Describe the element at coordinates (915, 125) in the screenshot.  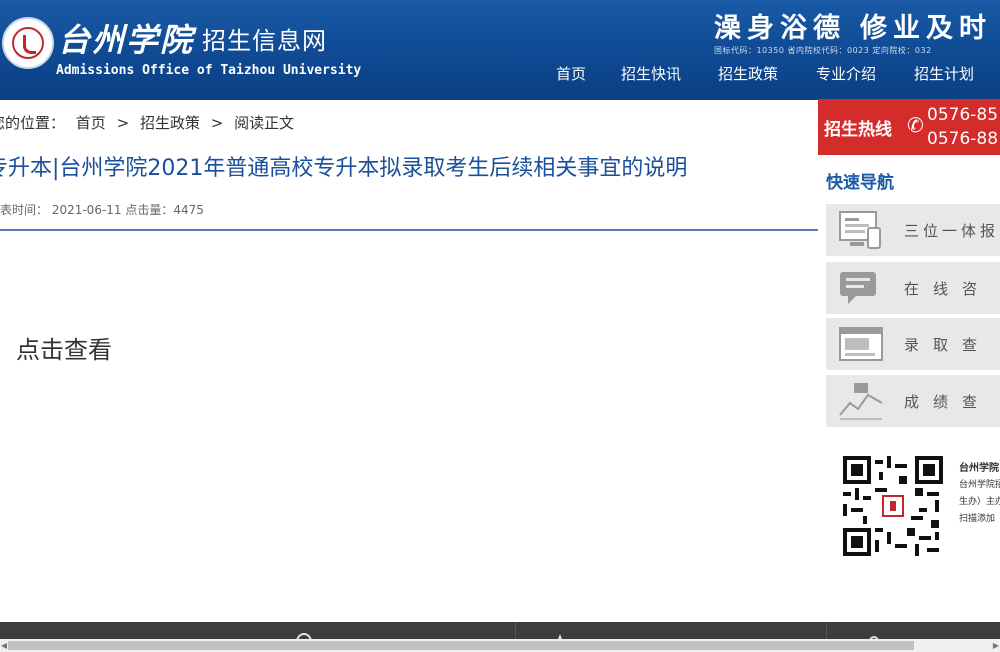
I see `phone-icon: ✆` at that location.